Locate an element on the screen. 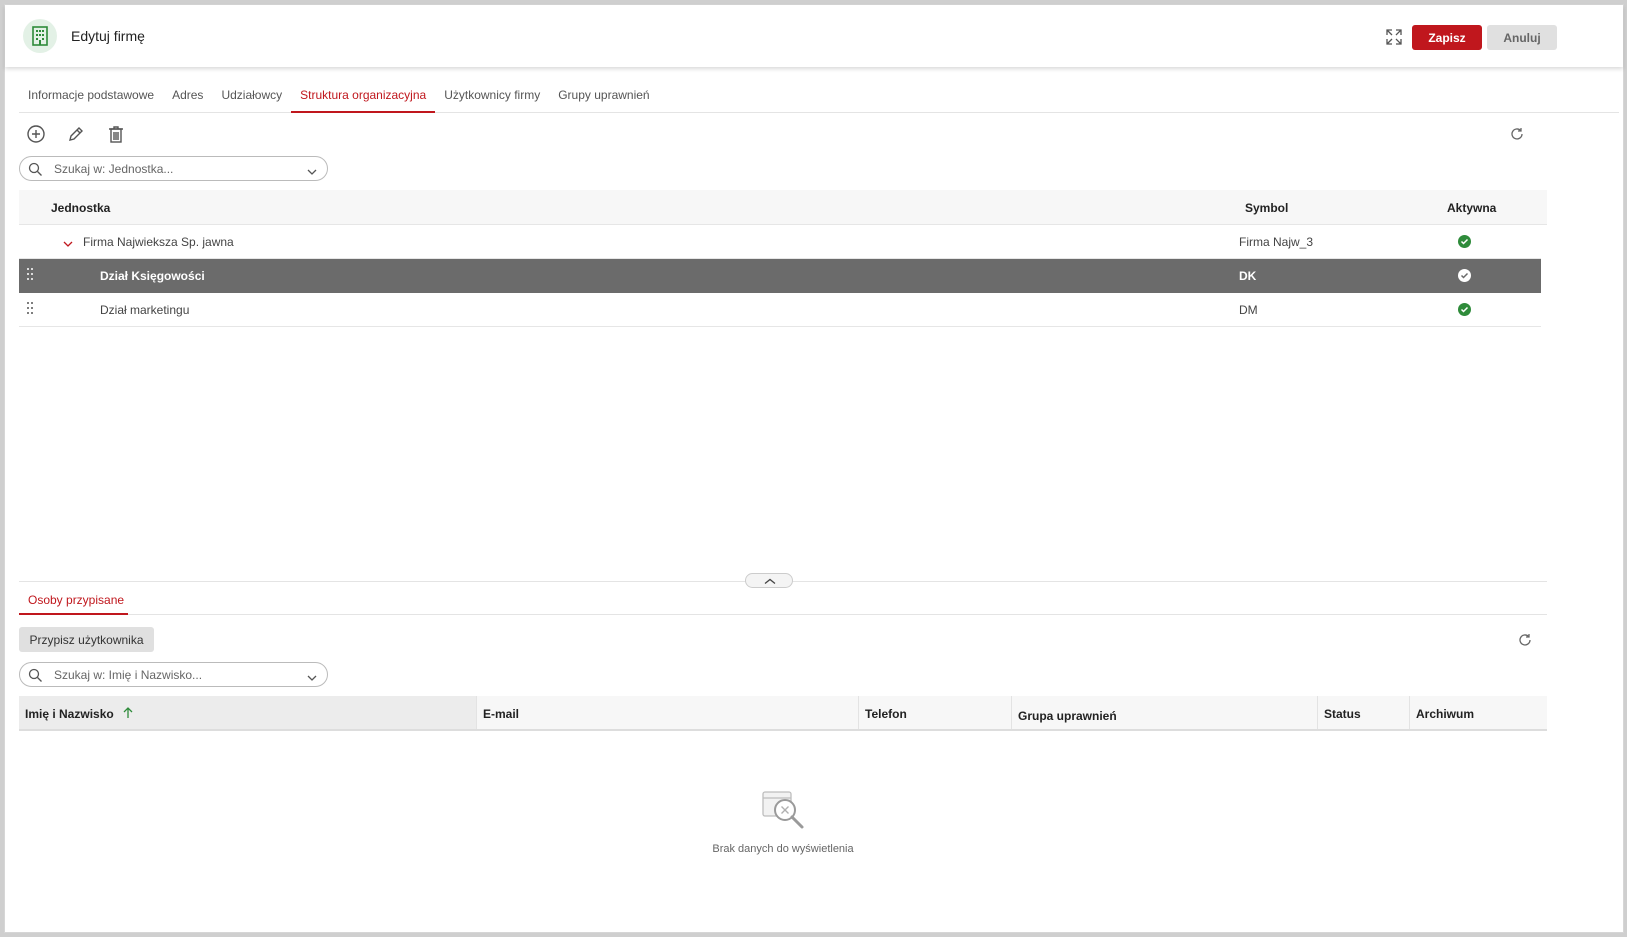 This screenshot has height=937, width=1627. column-header-phone: Telefon is located at coordinates (935, 712).